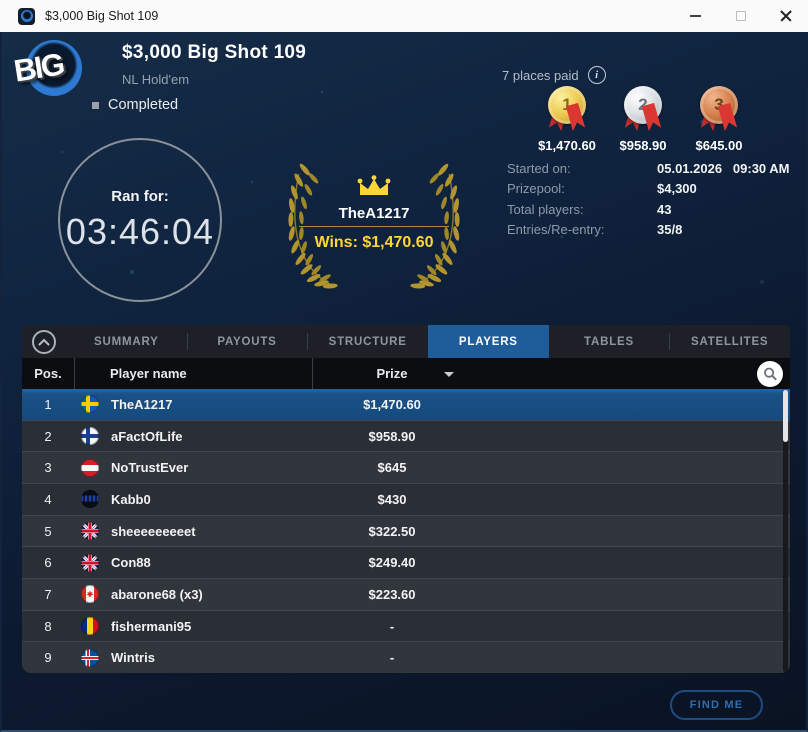 The width and height of the screenshot is (808, 732). What do you see at coordinates (140, 196) in the screenshot?
I see `ran-for-label: Ran for:` at bounding box center [140, 196].